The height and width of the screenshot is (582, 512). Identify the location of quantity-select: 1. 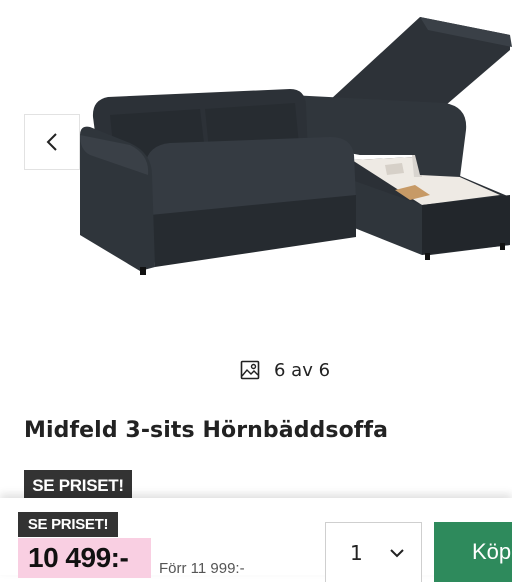
(373, 552).